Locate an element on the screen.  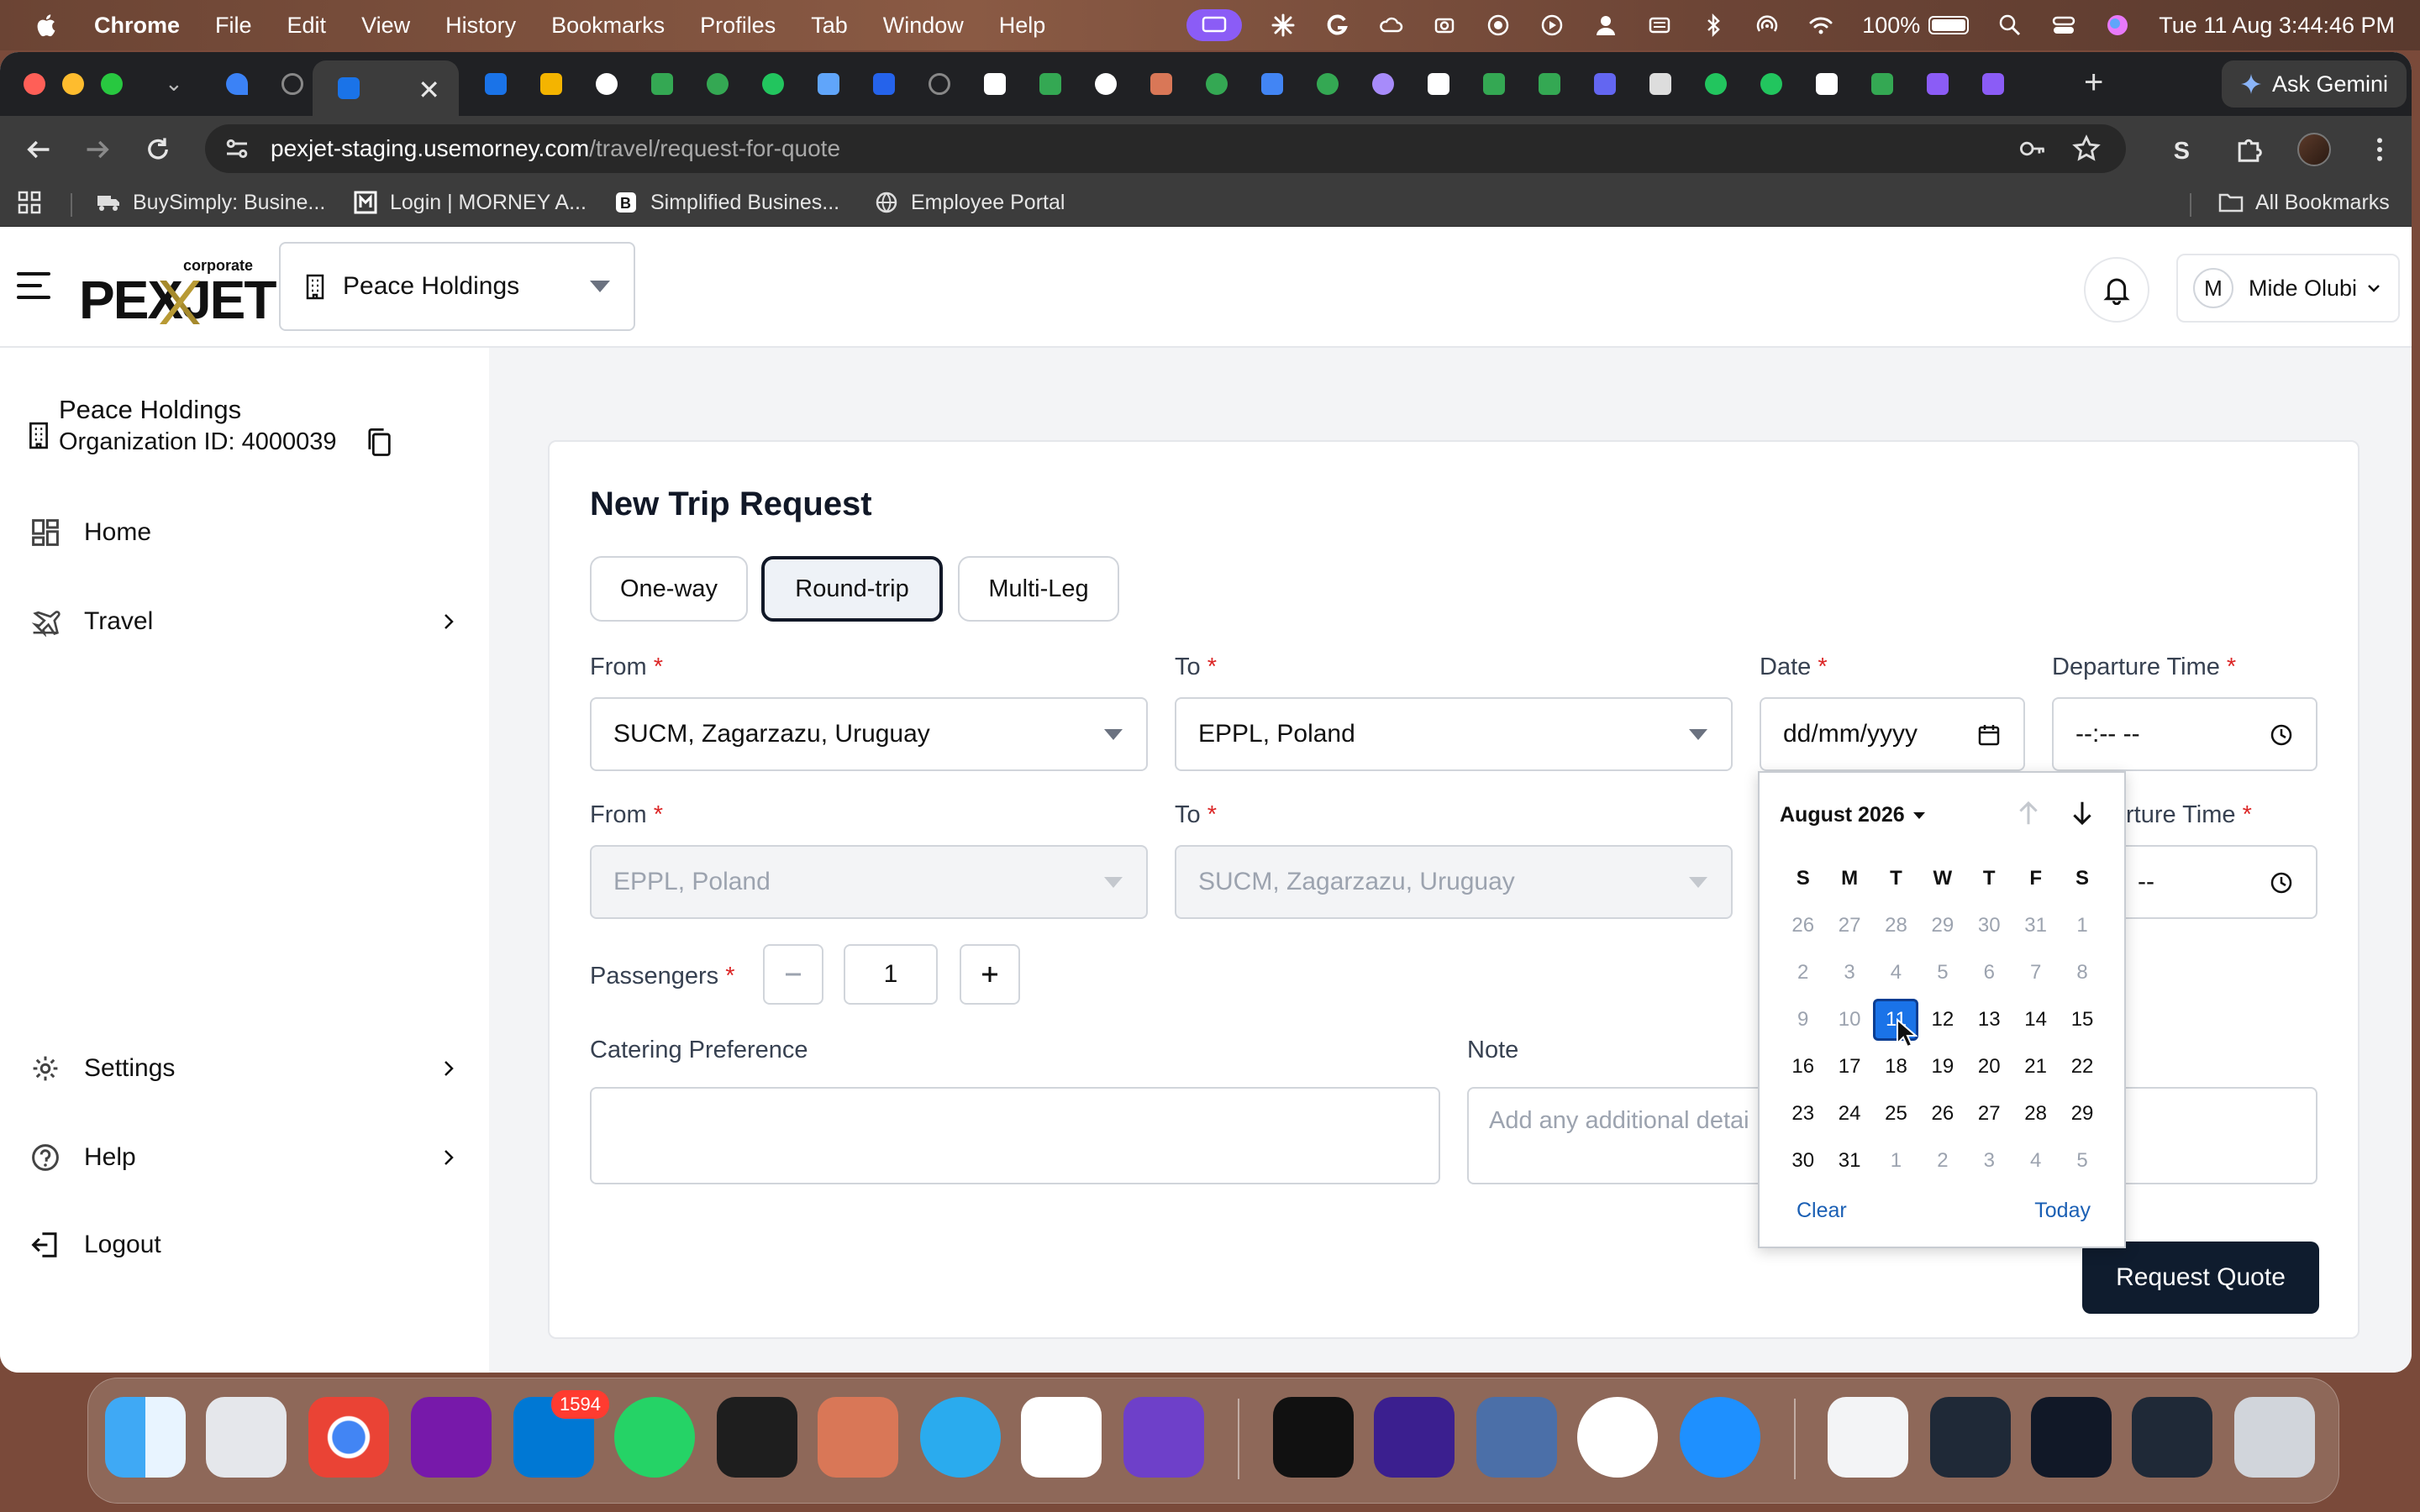
chrome-dock-icon is located at coordinates (348, 1437).